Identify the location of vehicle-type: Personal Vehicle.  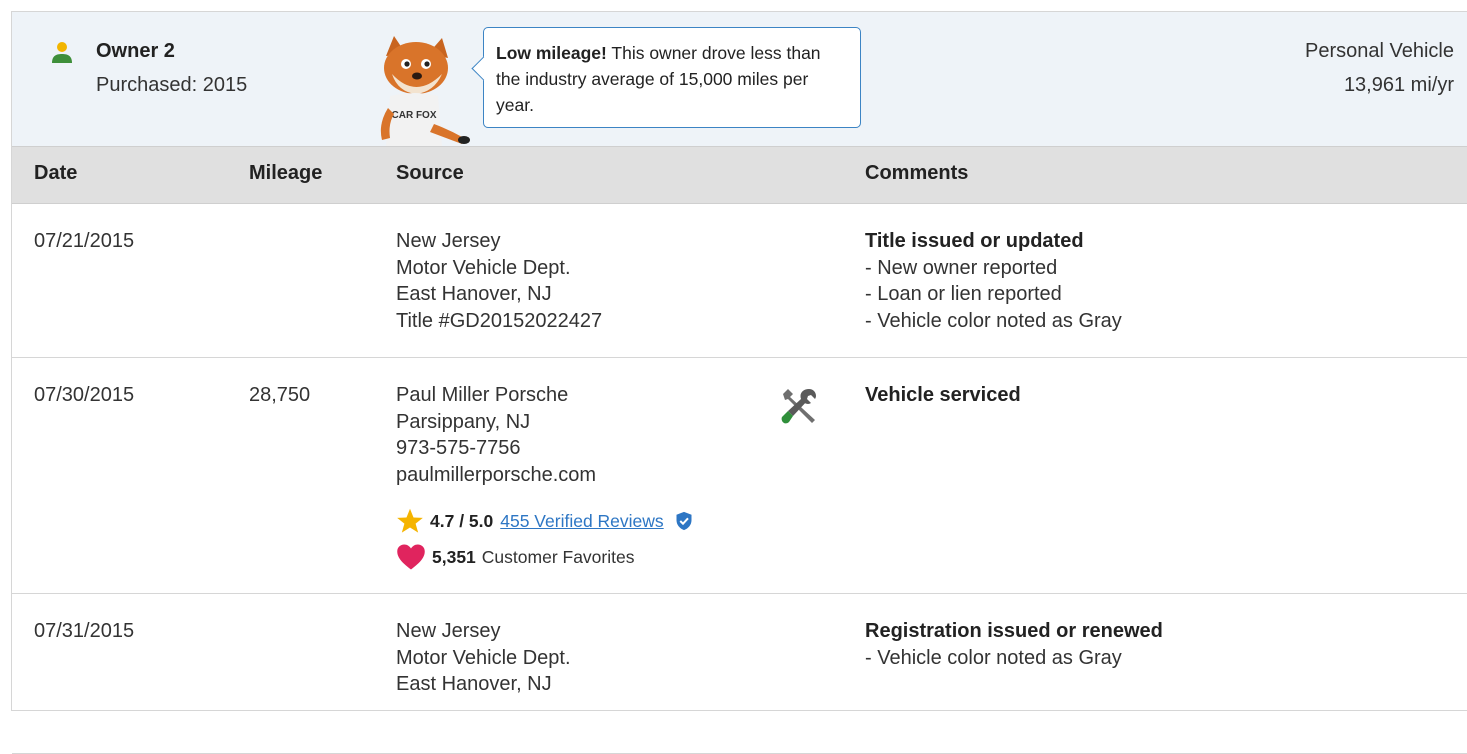
(1379, 51).